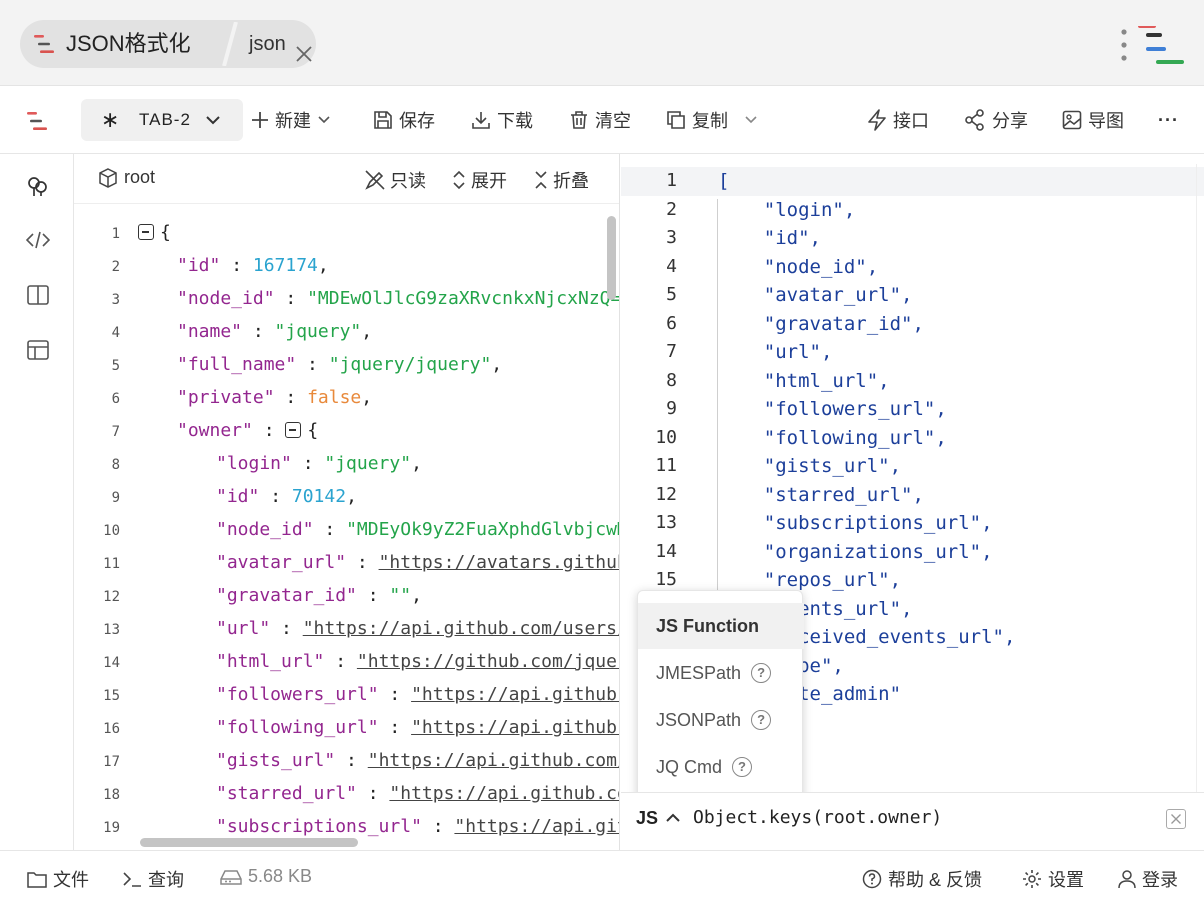 The height and width of the screenshot is (903, 1204). I want to click on chevron-down-icon, so click(751, 120).